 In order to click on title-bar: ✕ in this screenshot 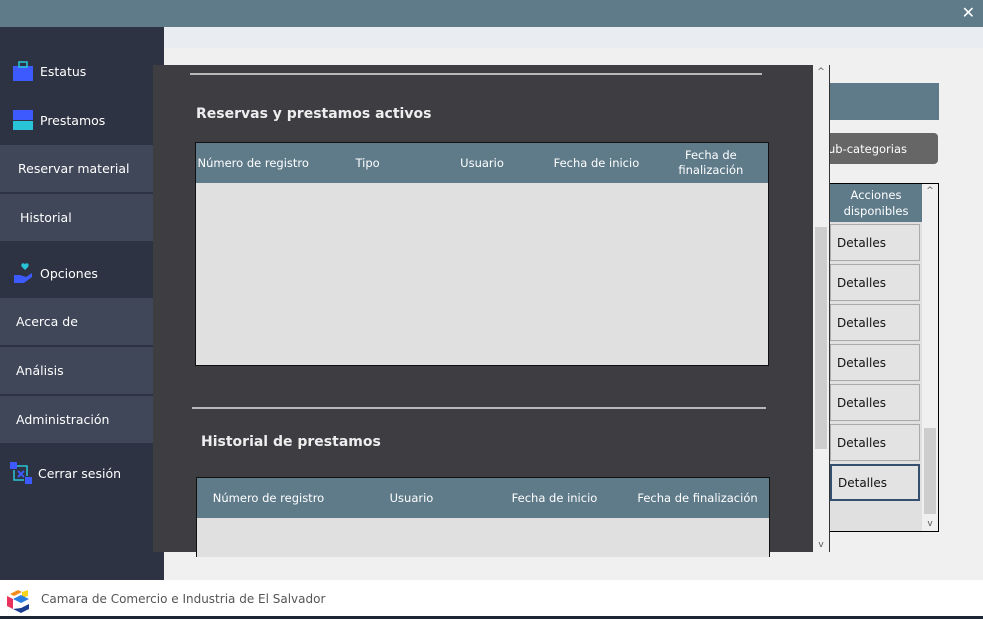, I will do `click(491, 13)`.